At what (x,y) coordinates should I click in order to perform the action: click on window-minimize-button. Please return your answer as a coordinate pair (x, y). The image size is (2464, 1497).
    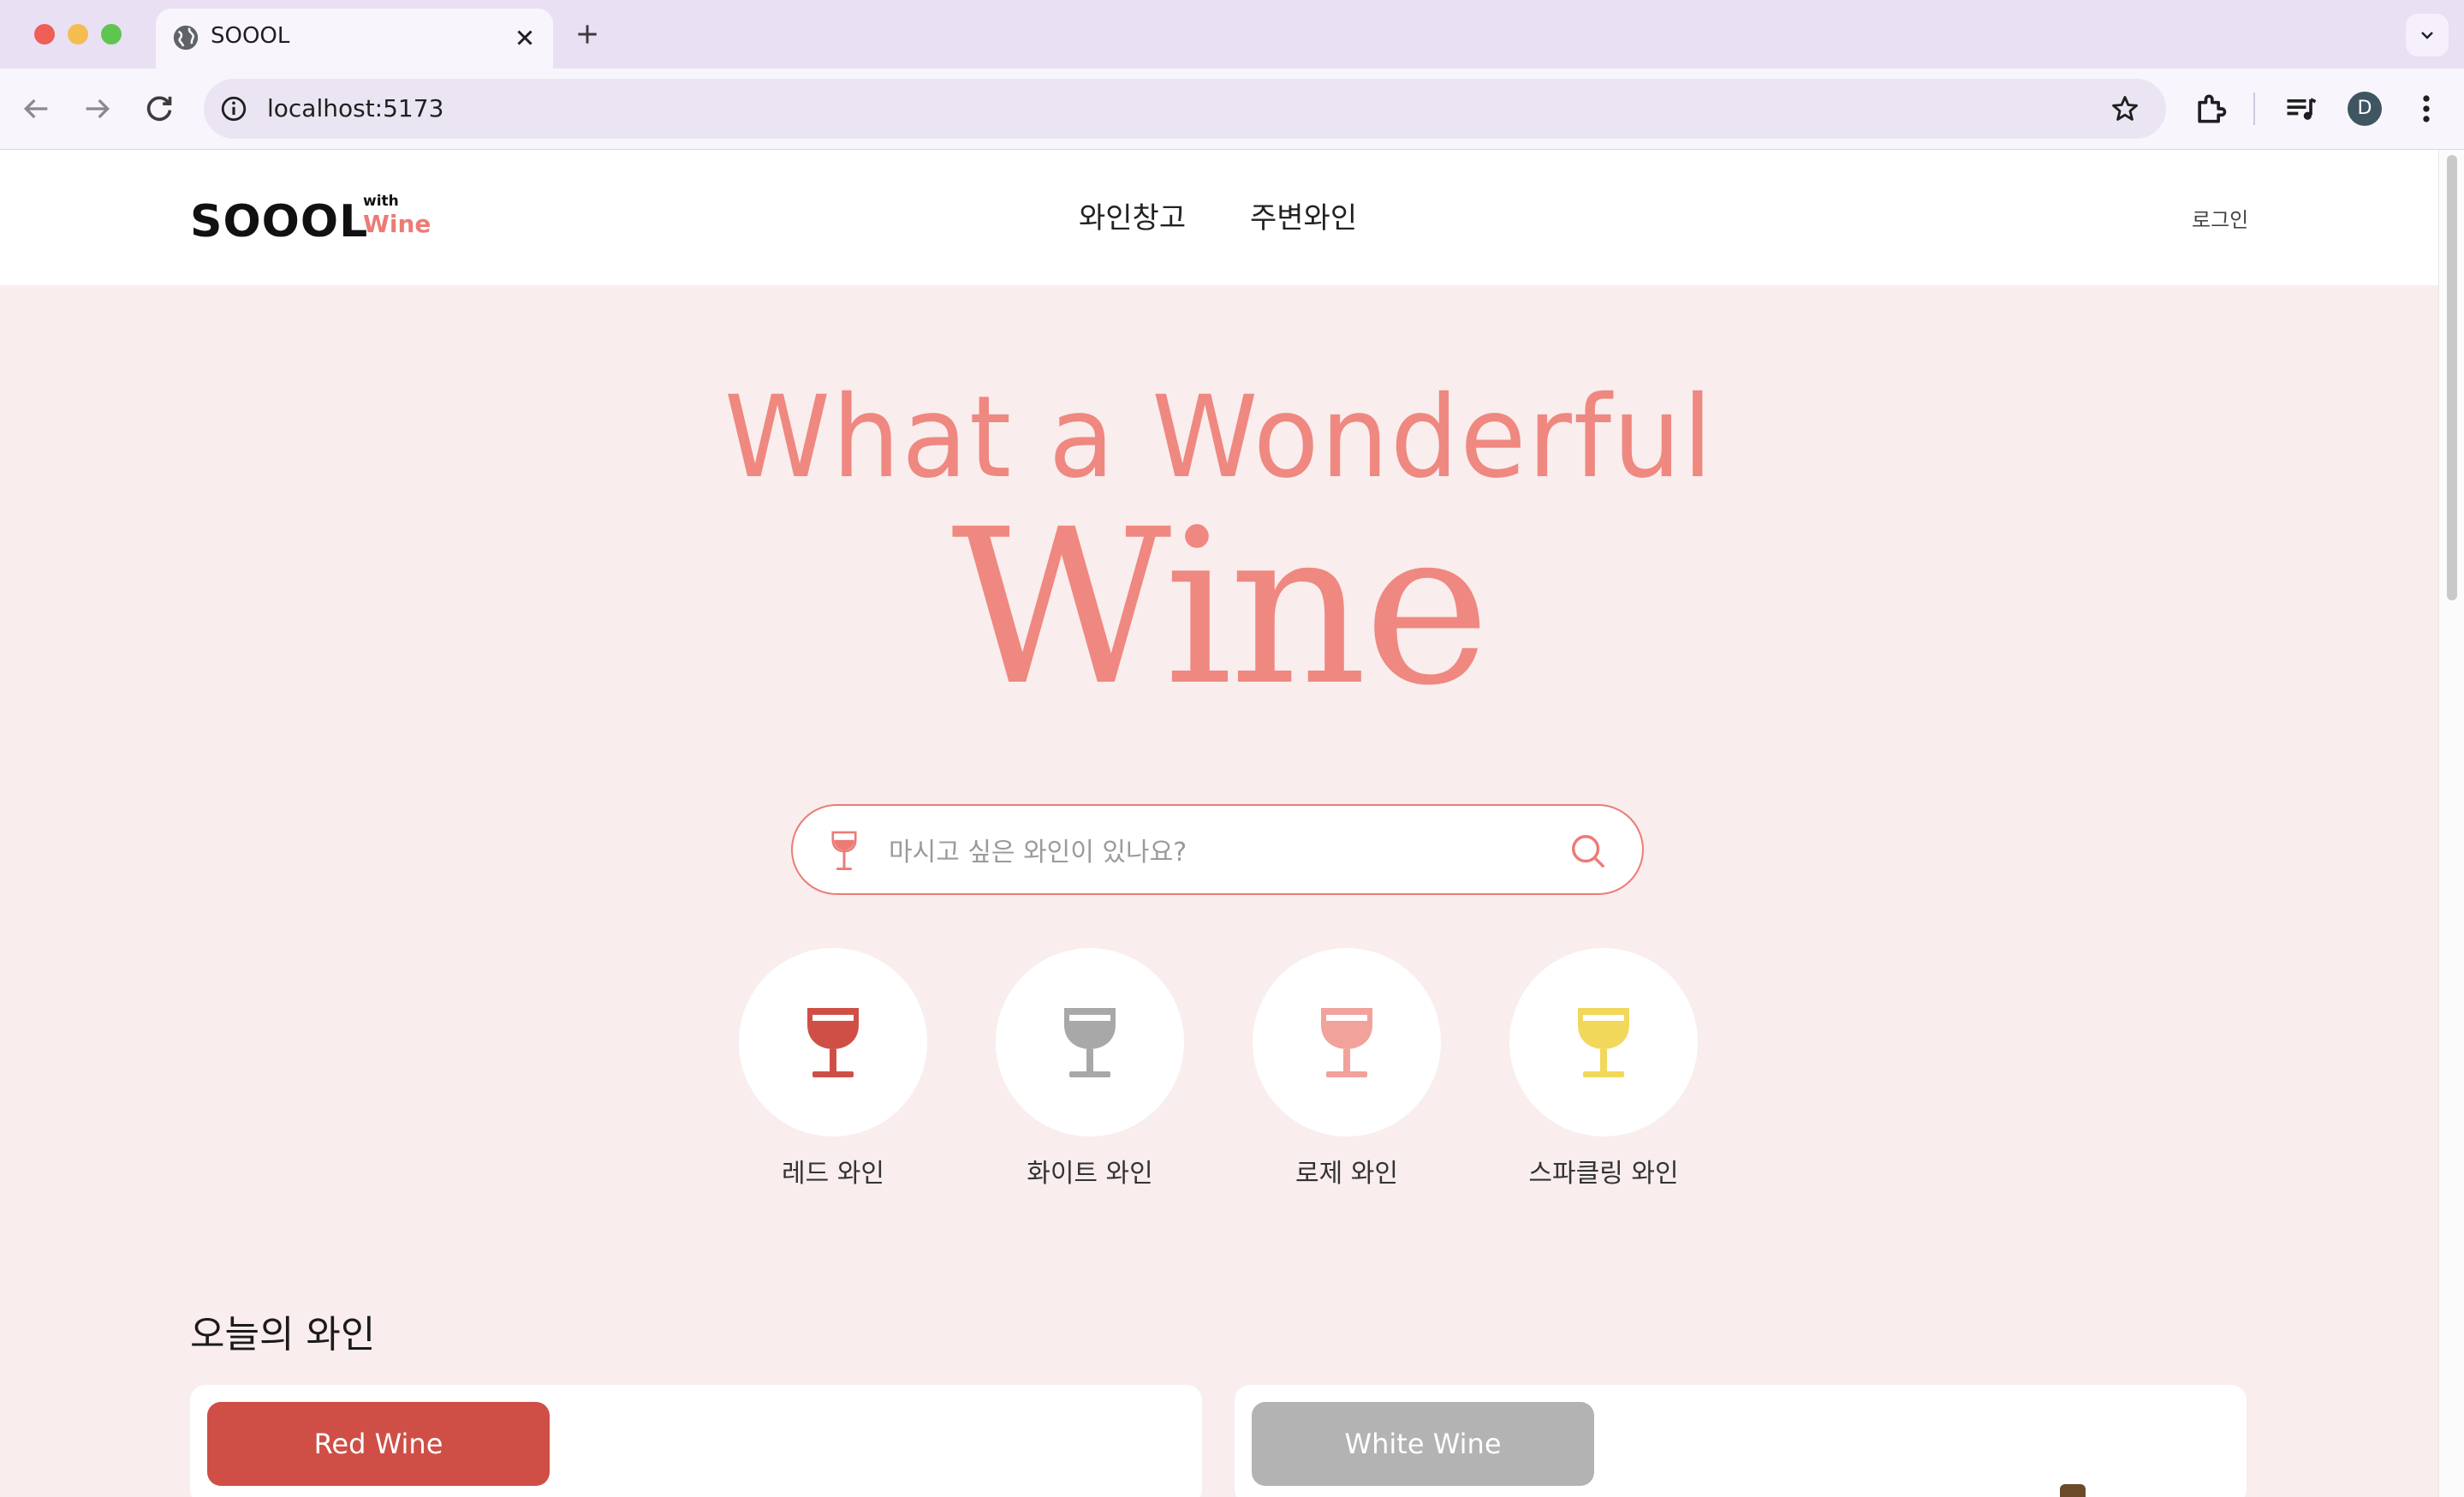
    Looking at the image, I should click on (78, 34).